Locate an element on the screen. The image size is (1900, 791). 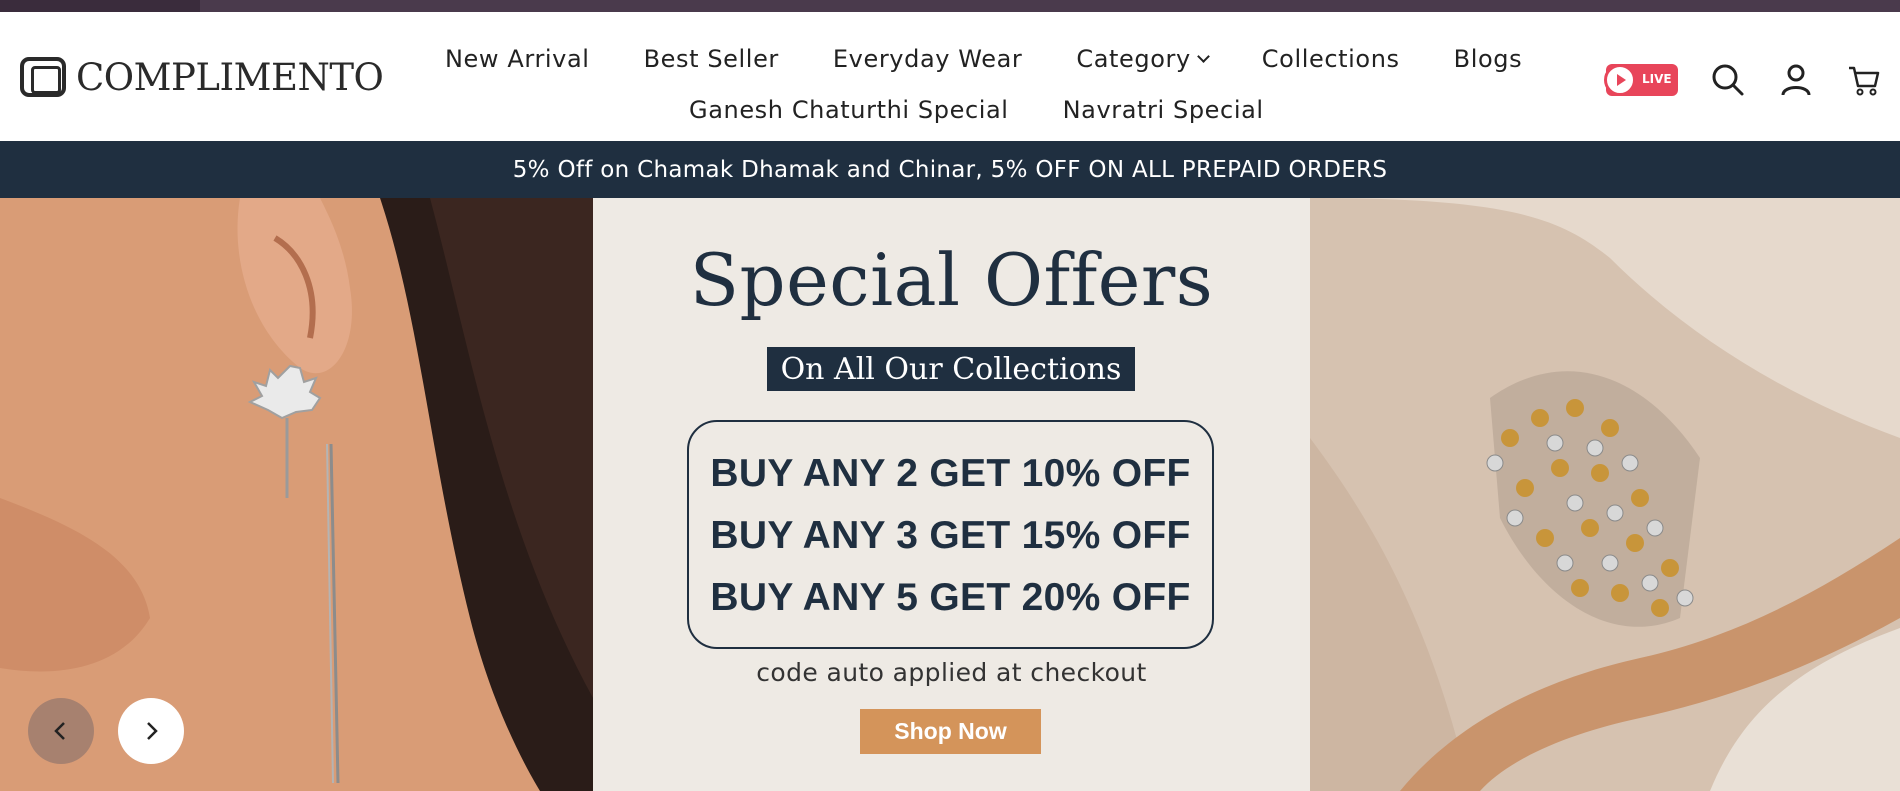
play-icon is located at coordinates (1620, 80).